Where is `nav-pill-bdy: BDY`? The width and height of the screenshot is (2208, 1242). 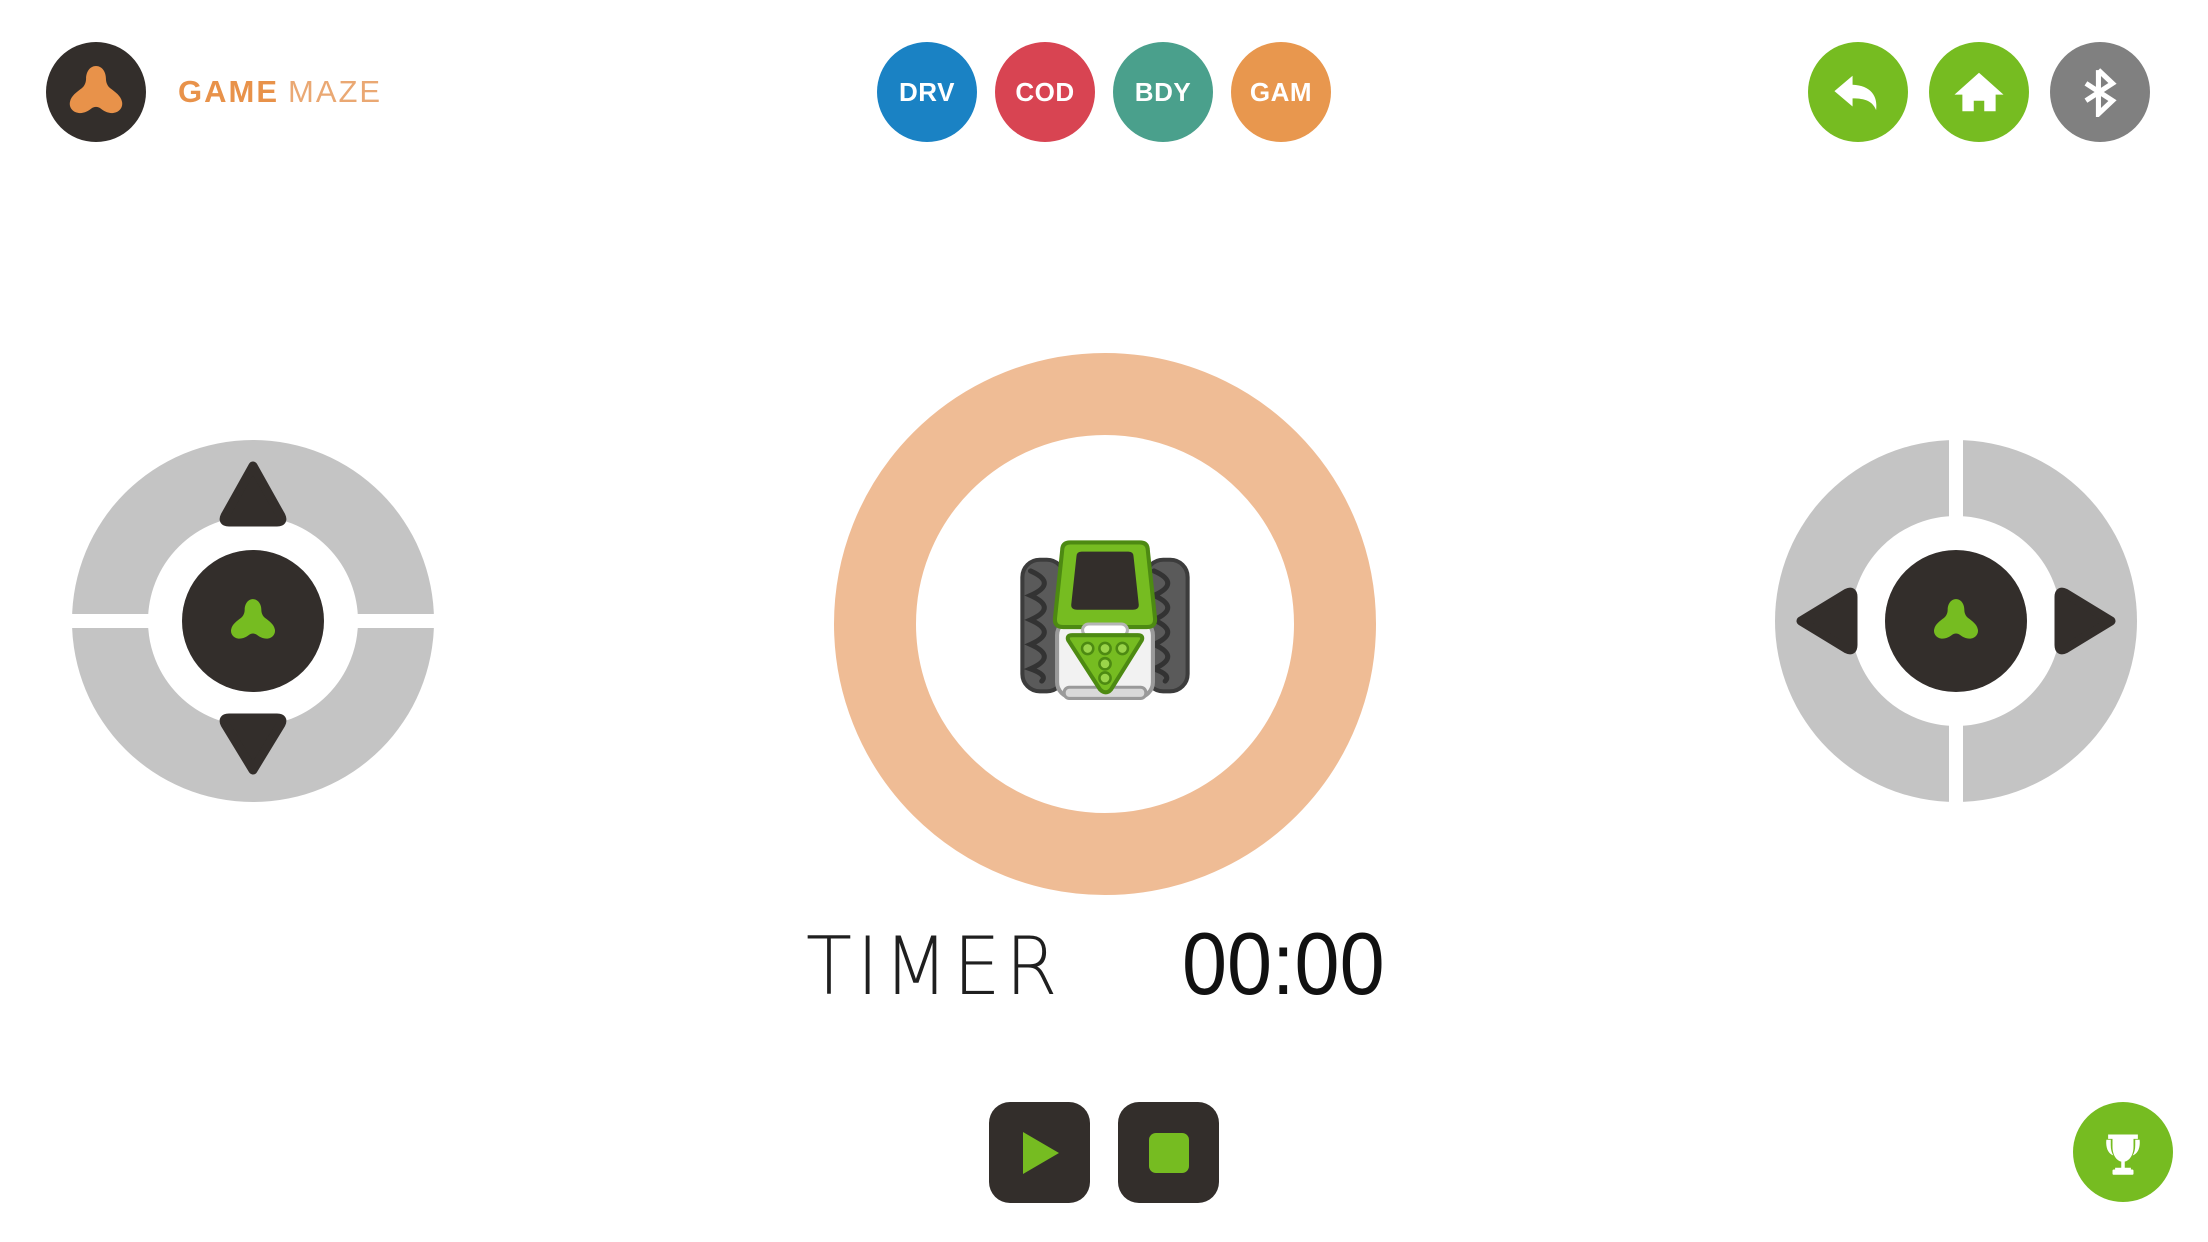
nav-pill-bdy: BDY is located at coordinates (1163, 92).